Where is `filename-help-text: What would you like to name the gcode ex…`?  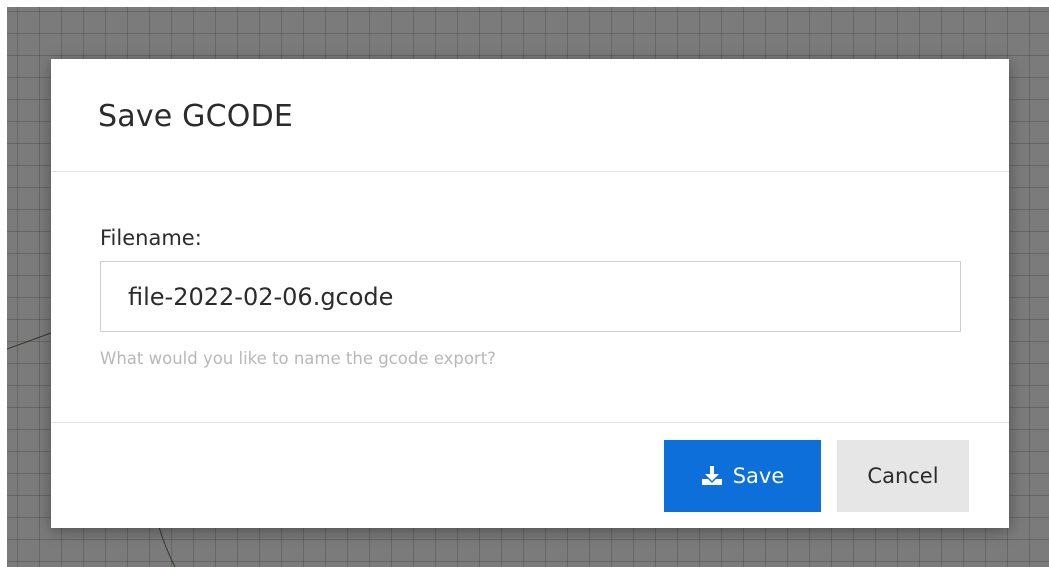 filename-help-text: What would you like to name the gcode ex… is located at coordinates (298, 358).